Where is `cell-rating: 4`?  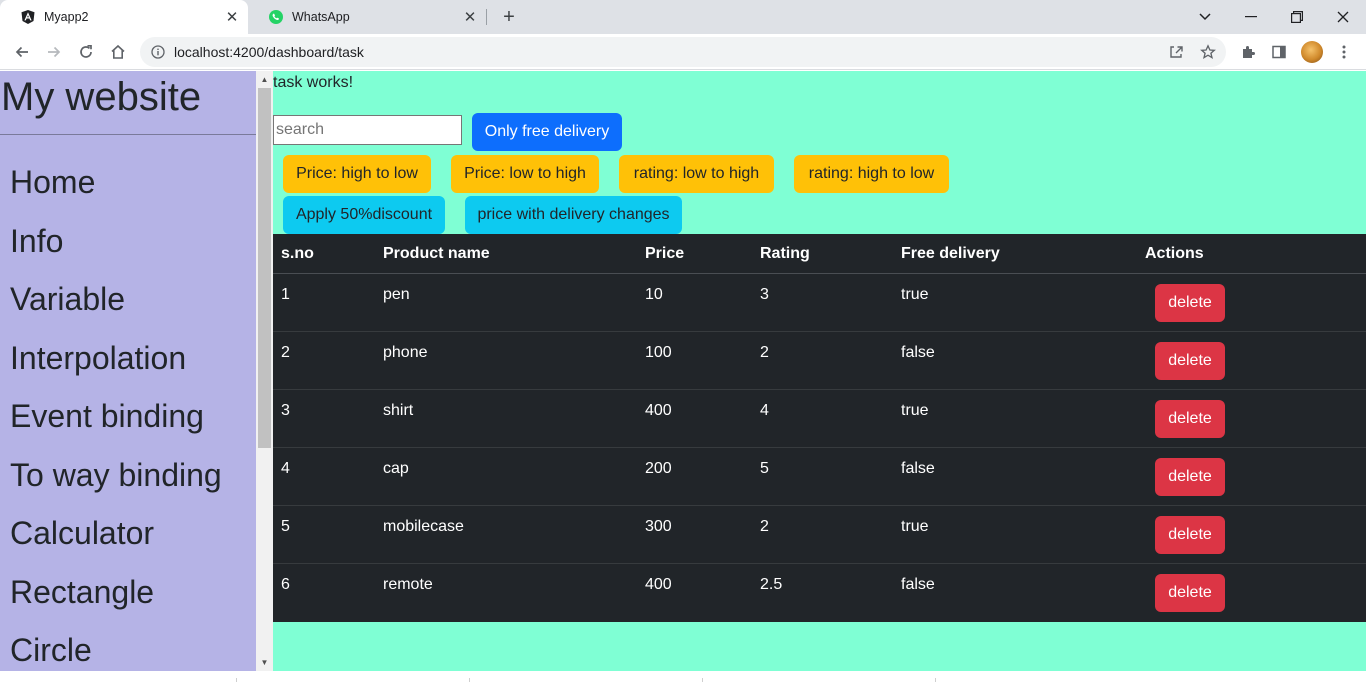 cell-rating: 4 is located at coordinates (764, 410).